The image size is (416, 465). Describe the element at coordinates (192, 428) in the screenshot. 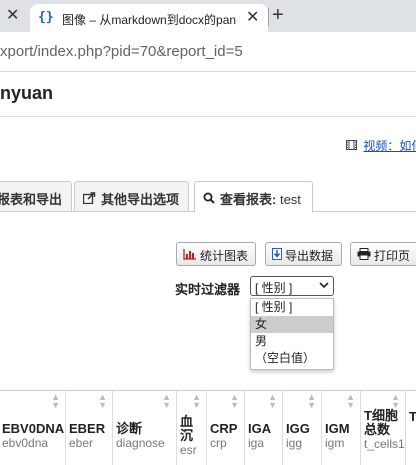

I see `column-header: ▲ ▼ 血沉 esr` at that location.